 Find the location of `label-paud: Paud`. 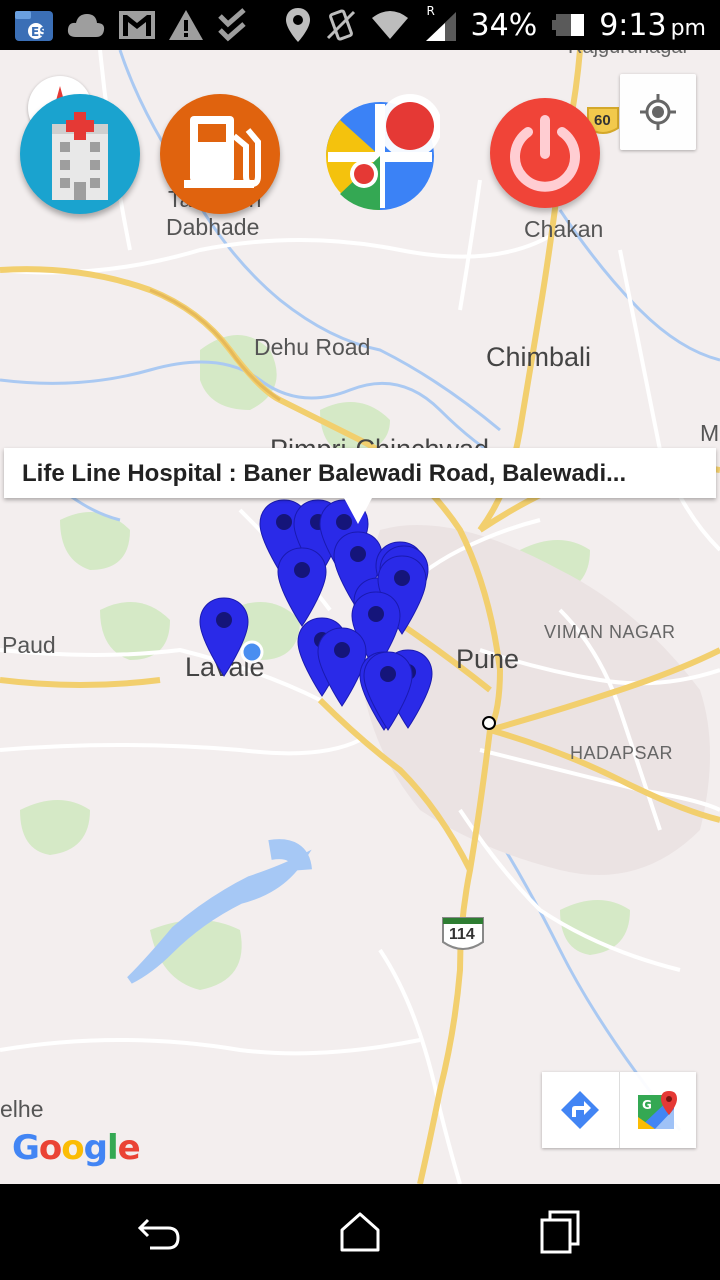

label-paud: Paud is located at coordinates (29, 645).